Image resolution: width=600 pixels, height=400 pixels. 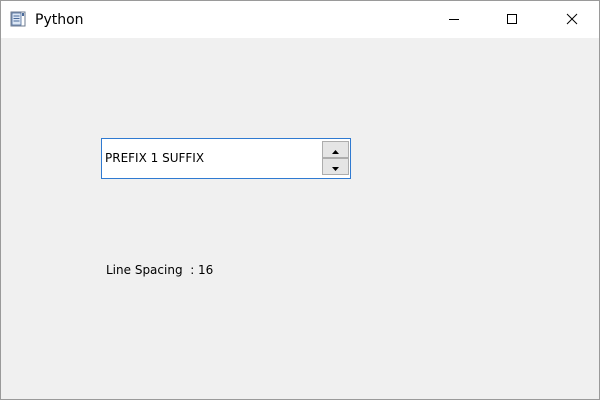 I want to click on minimize-icon, so click(x=454, y=19).